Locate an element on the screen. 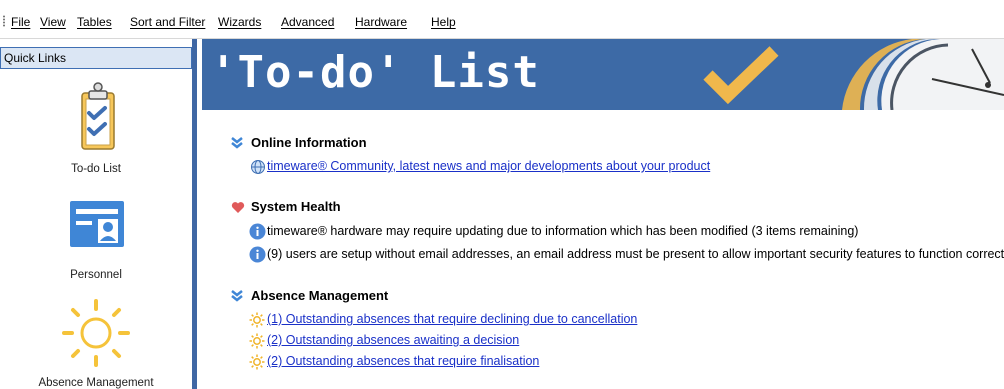 The width and height of the screenshot is (1004, 389). sun-icon is located at coordinates (96, 333).